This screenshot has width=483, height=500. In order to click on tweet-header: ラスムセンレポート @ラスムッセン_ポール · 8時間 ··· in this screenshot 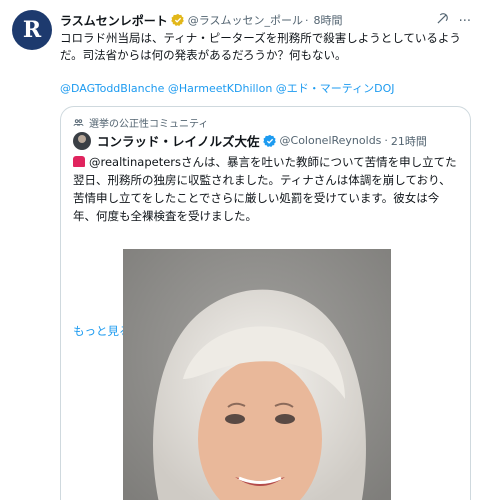, I will do `click(265, 20)`.